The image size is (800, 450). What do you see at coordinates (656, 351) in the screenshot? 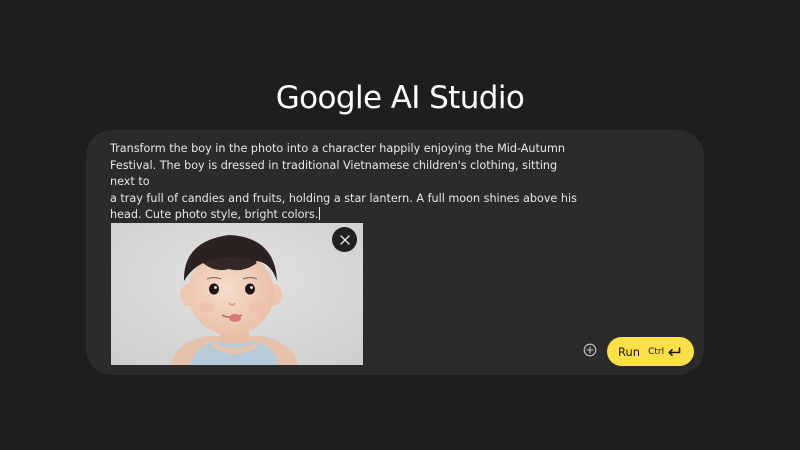
I see `run-shortcut-label: Ctrl` at bounding box center [656, 351].